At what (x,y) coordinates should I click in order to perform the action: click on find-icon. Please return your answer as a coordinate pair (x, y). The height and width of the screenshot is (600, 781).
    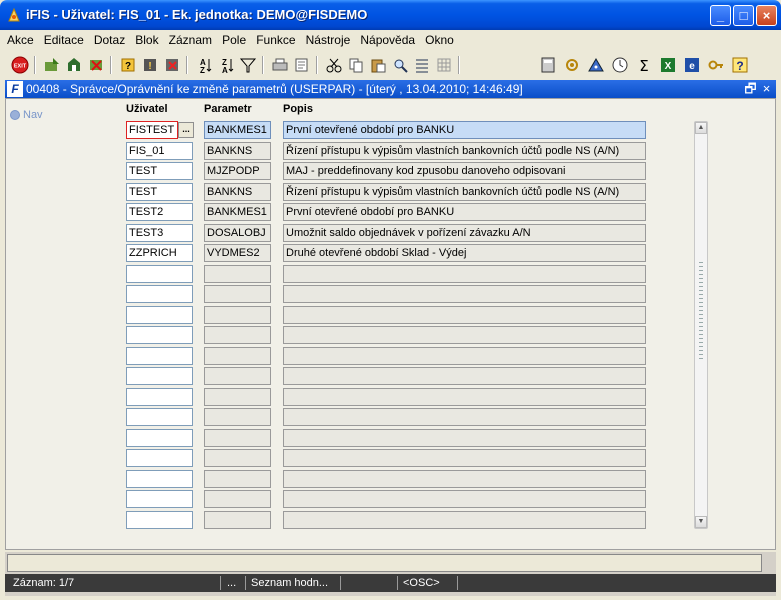
    Looking at the image, I should click on (400, 65).